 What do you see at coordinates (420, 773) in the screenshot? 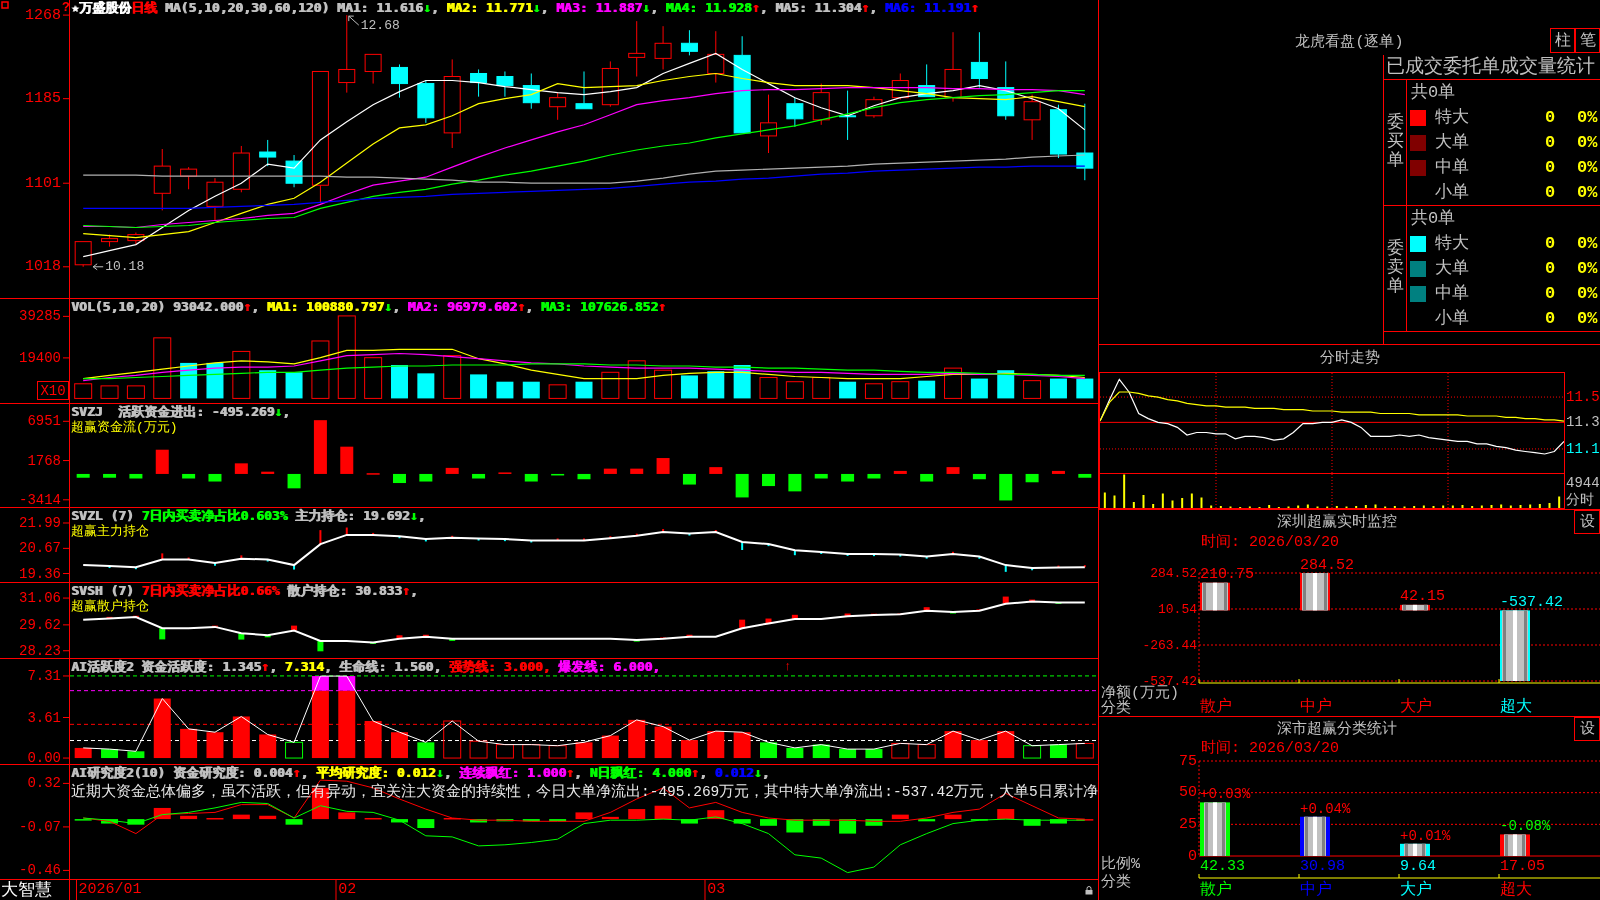
I see `indicator-legend: AI研究度2(10) 资金研究度: 0.004↑, 平均研究度: 0.012↓, 连续飘红: 1.000↑, N日飘红: 4.000↑, 0.012↓,` at bounding box center [420, 773].